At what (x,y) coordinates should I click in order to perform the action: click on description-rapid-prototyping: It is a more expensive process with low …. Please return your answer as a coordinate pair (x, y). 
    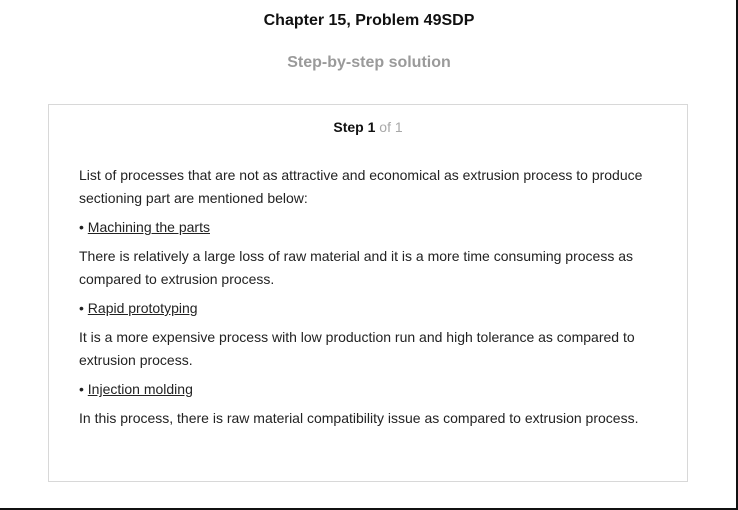
    Looking at the image, I should click on (357, 348).